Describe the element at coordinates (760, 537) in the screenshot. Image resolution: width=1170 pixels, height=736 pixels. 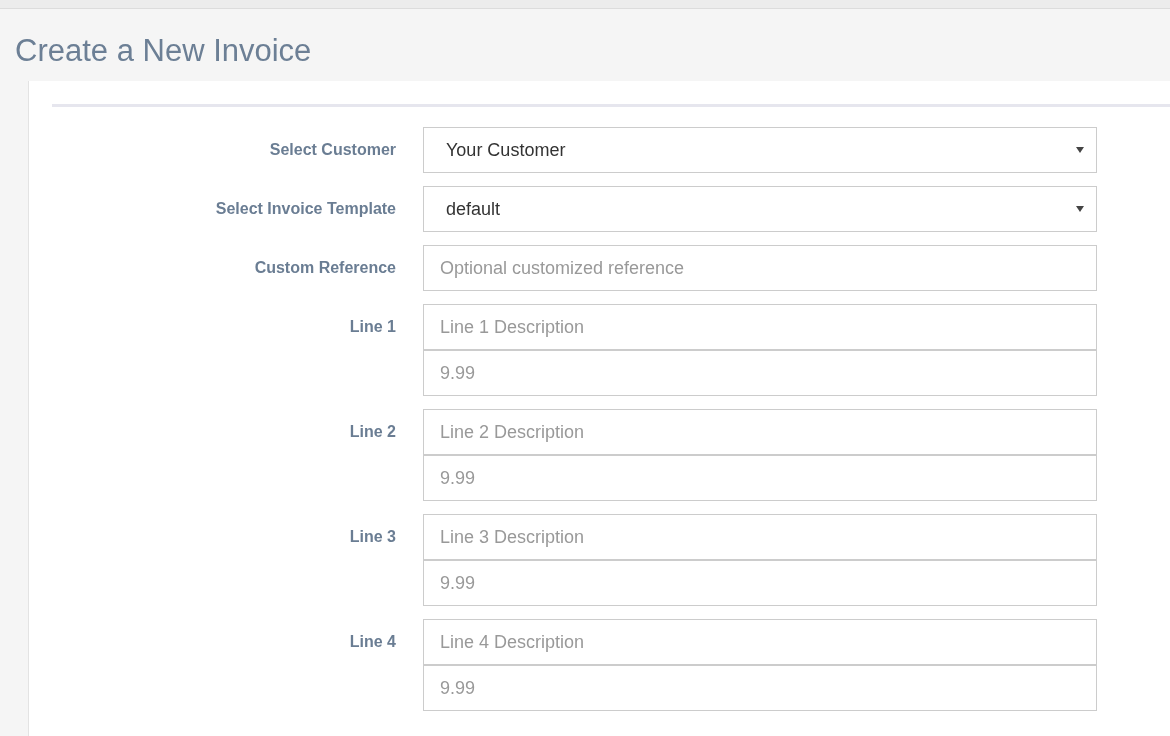
I see `input-field: Line 3 Description` at that location.